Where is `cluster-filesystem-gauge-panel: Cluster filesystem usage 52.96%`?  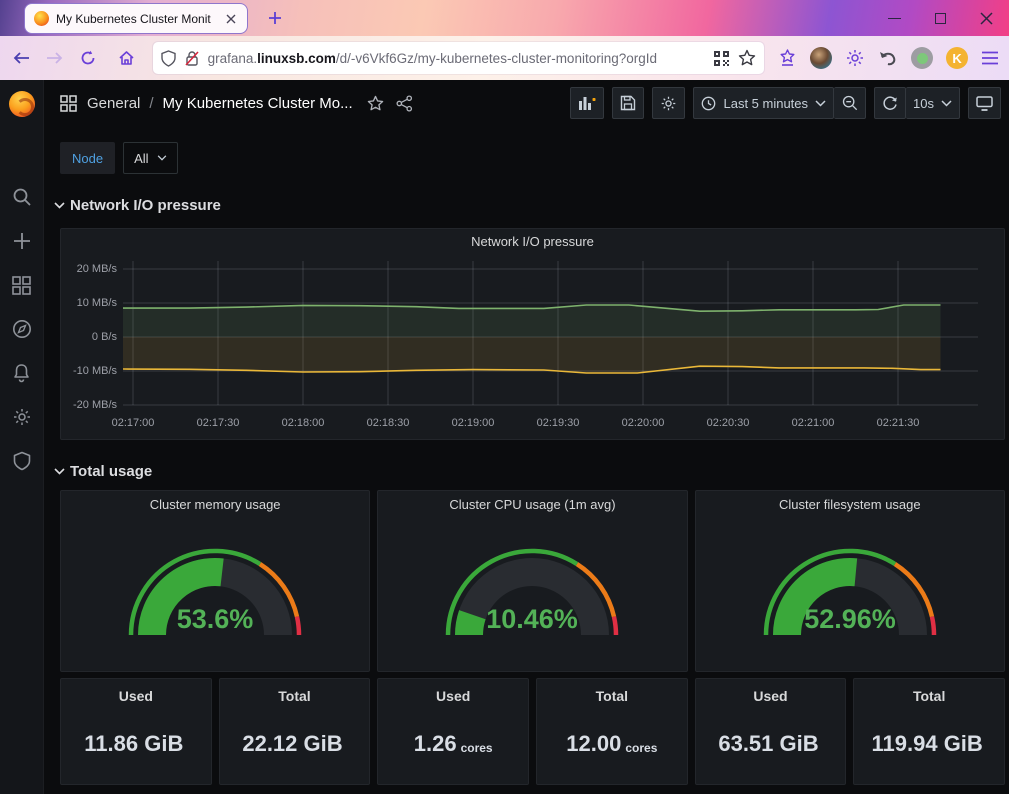
cluster-filesystem-gauge-panel: Cluster filesystem usage 52.96% is located at coordinates (849, 581).